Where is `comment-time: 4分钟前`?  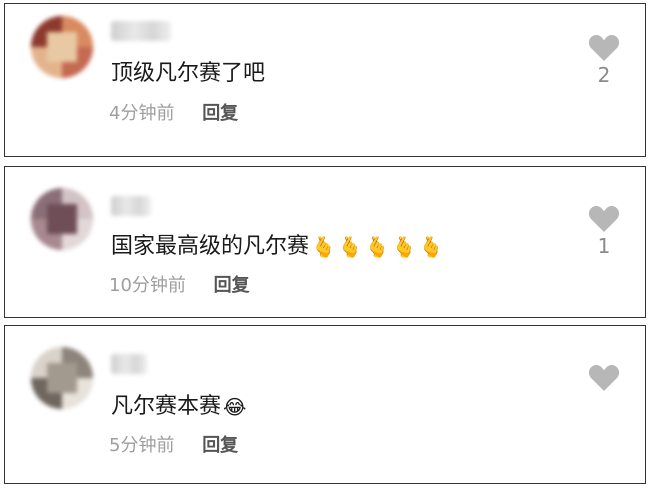
comment-time: 4分钟前 is located at coordinates (142, 113).